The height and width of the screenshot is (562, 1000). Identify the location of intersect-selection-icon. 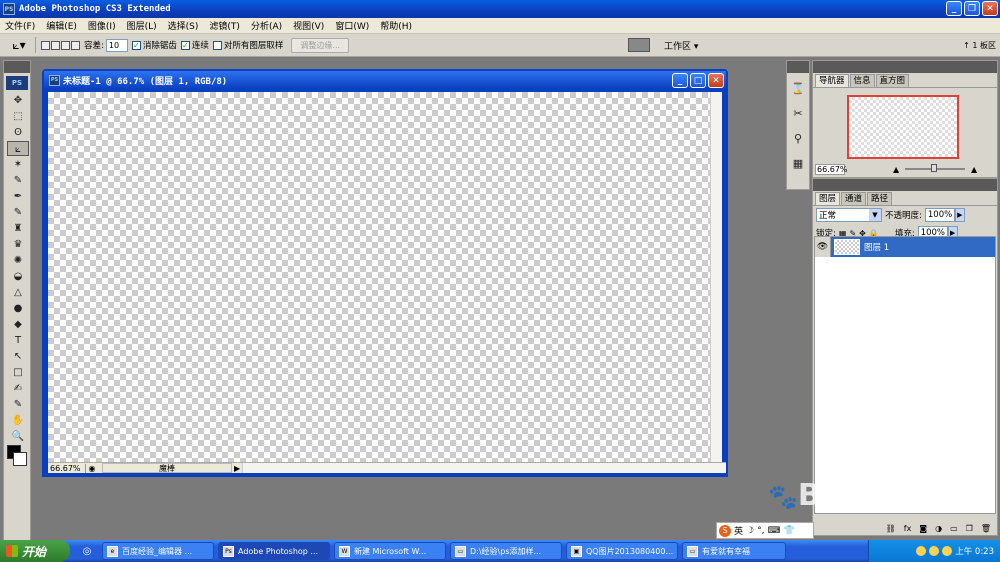
(75, 45).